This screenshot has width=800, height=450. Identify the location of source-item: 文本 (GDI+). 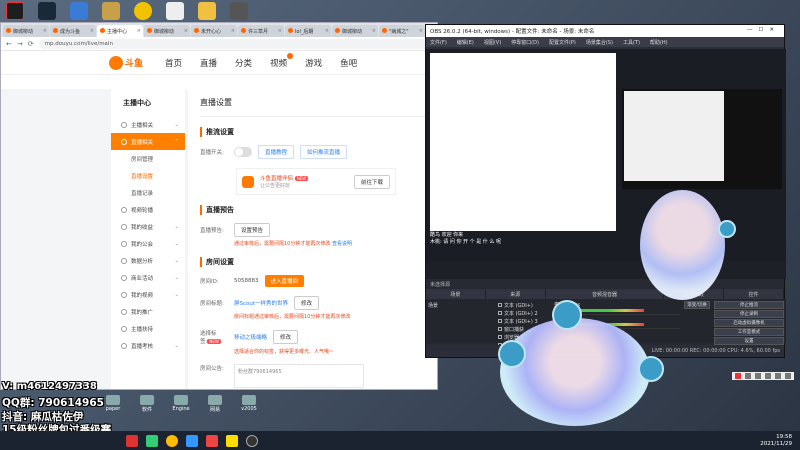
(524, 305).